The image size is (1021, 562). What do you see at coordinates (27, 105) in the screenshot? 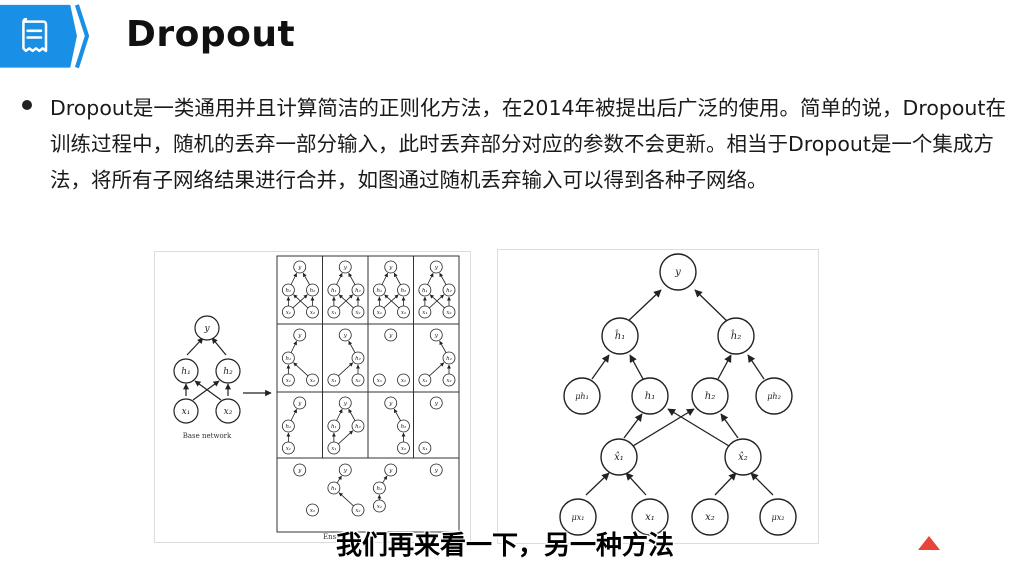
I see `bullet-dot` at bounding box center [27, 105].